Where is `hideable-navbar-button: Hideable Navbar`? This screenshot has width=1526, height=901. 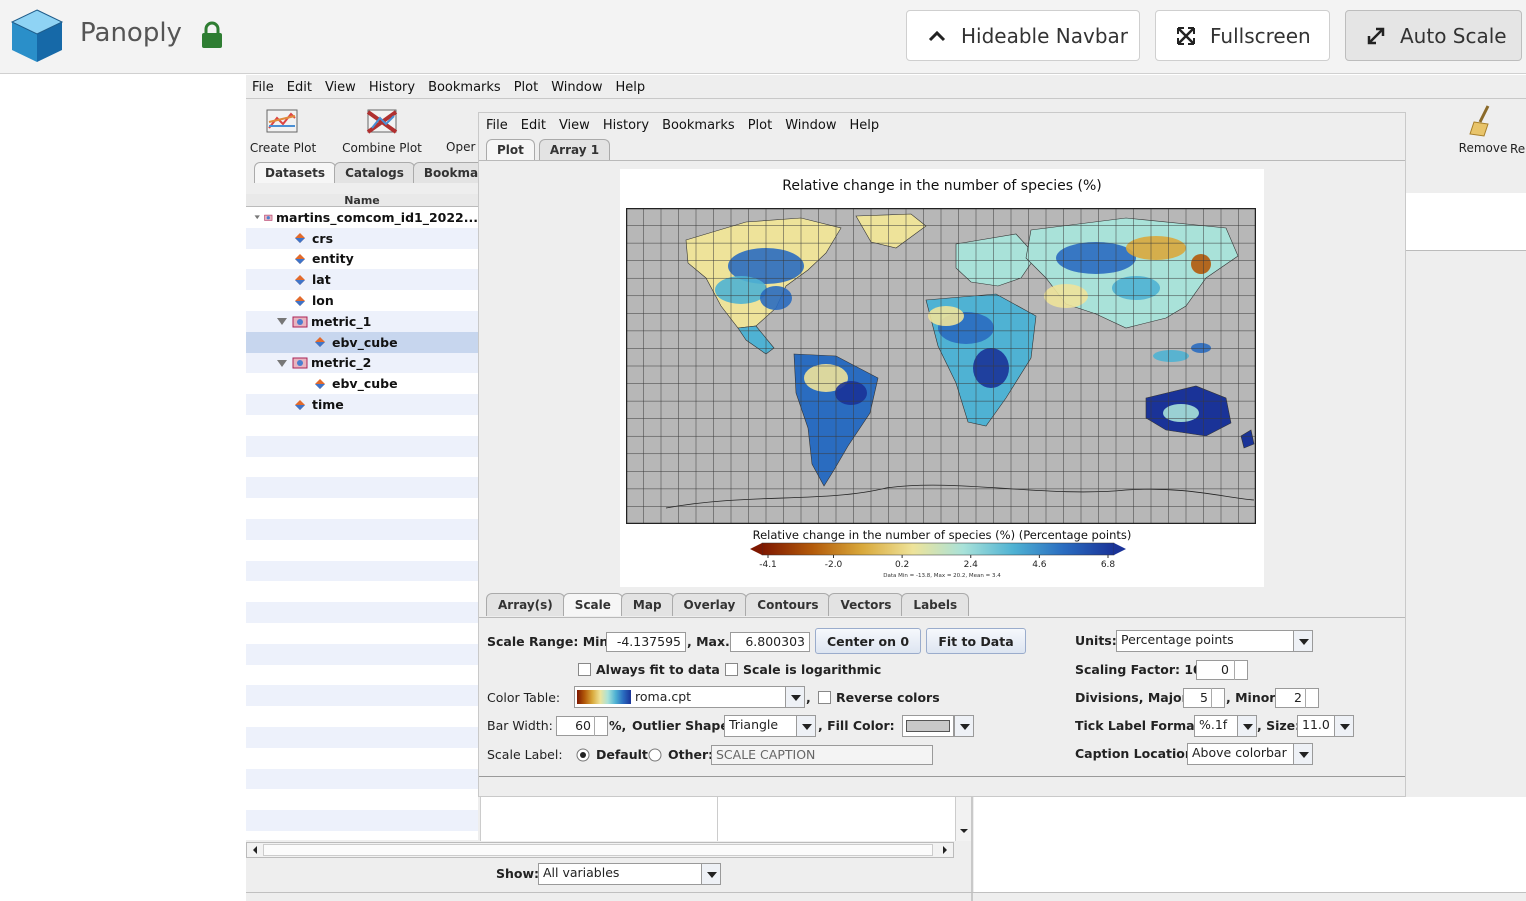 hideable-navbar-button: Hideable Navbar is located at coordinates (1023, 35).